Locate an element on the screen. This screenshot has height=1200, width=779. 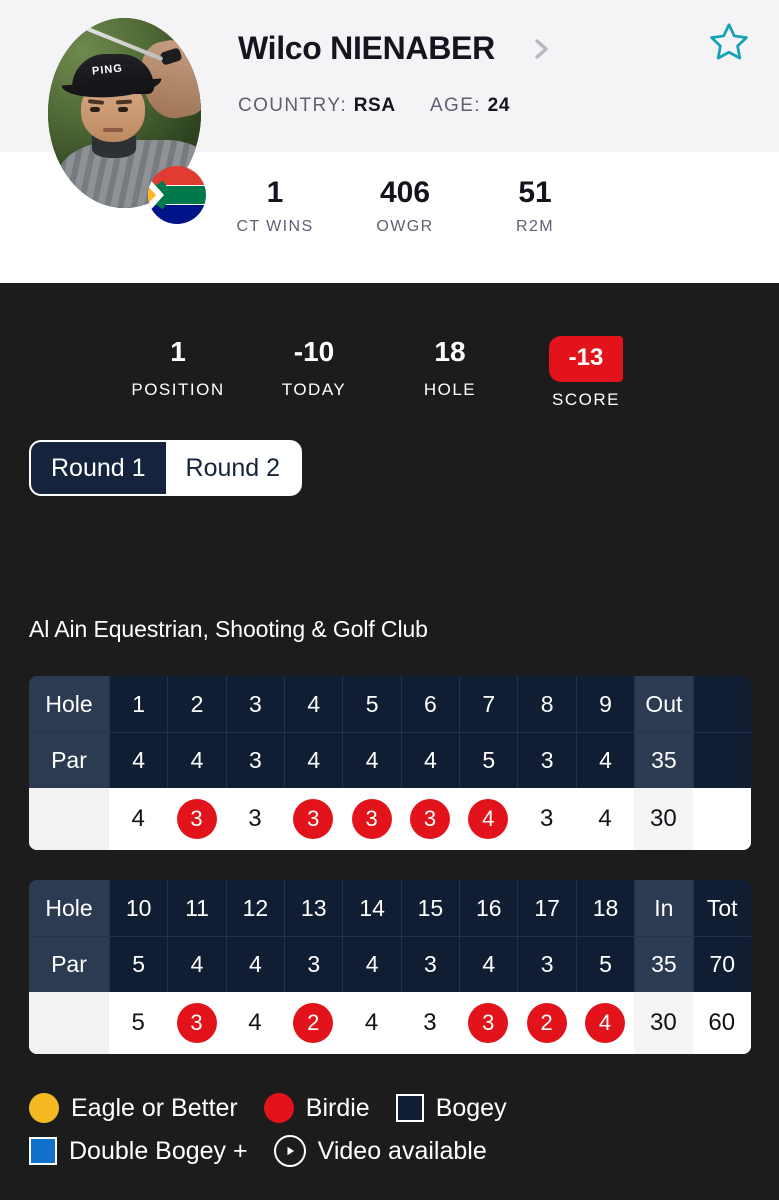
legend-label: Double Bogey + is located at coordinates (158, 1150).